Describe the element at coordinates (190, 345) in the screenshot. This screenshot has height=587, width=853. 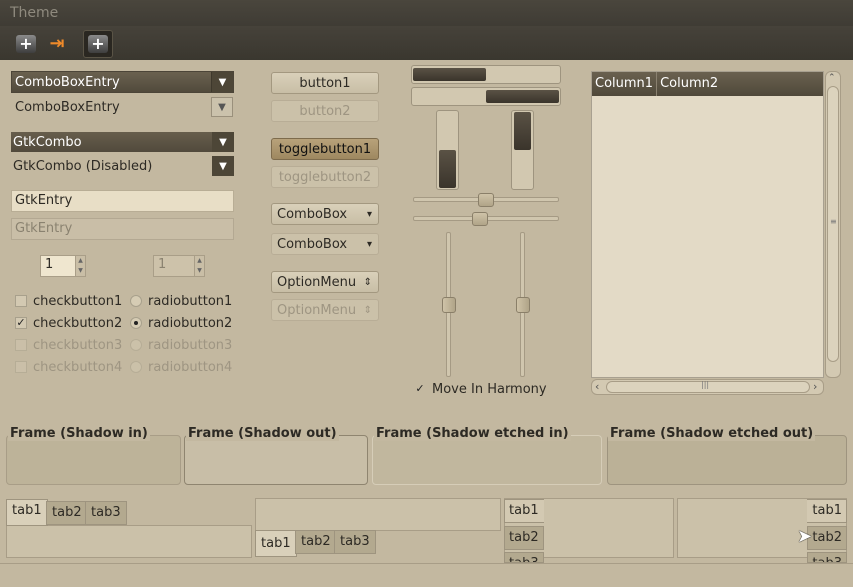
I see `radiobutton-3-label: radiobutton3` at that location.